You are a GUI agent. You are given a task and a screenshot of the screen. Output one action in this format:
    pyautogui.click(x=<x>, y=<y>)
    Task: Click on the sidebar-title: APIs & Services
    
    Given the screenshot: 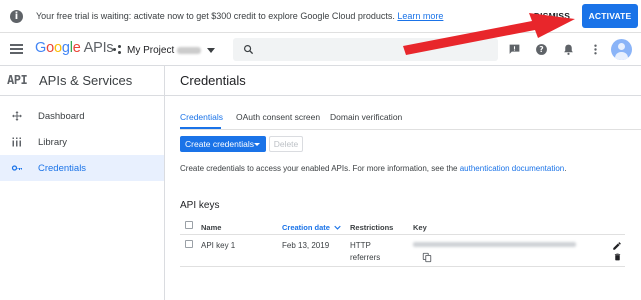 What is the action you would take?
    pyautogui.click(x=86, y=80)
    